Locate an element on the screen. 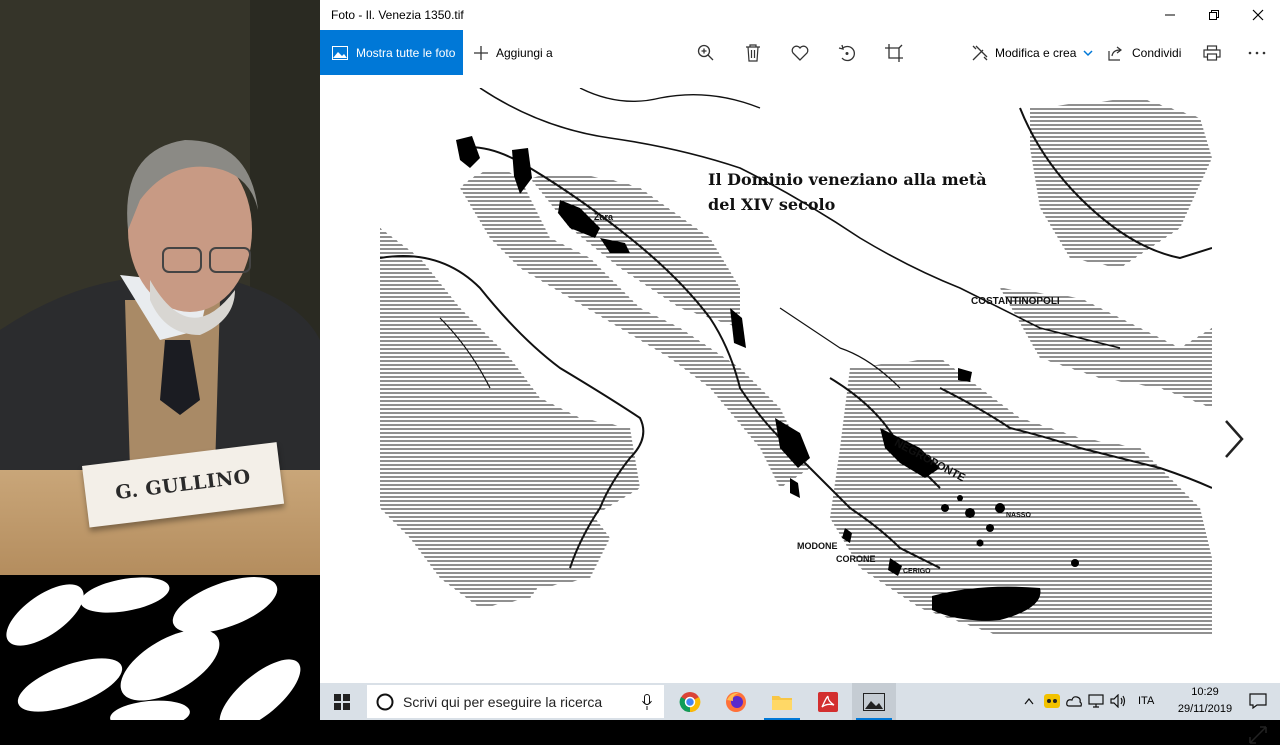 The height and width of the screenshot is (745, 1280). chevron-up-icon is located at coordinates (1029, 701).